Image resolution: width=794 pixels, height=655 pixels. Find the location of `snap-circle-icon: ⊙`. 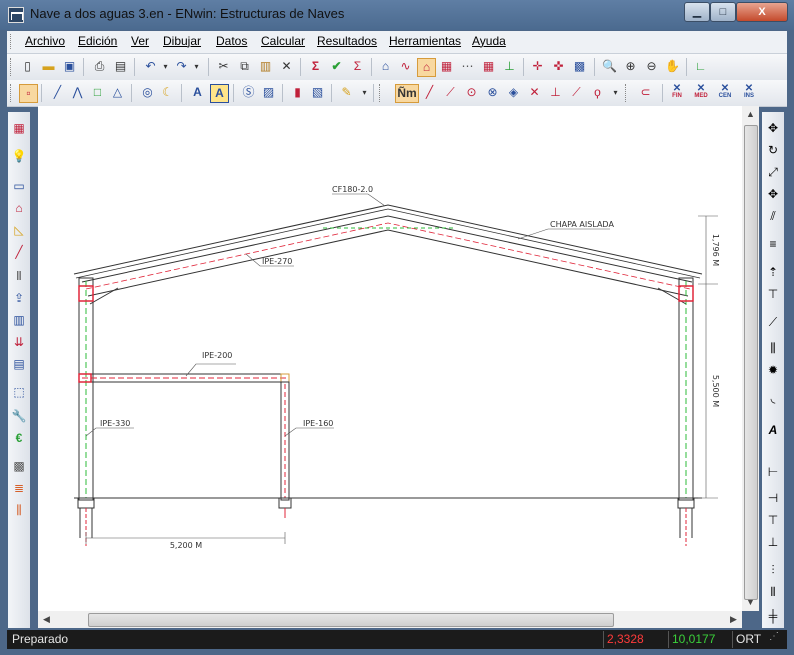

snap-circle-icon: ⊙ is located at coordinates (471, 92).